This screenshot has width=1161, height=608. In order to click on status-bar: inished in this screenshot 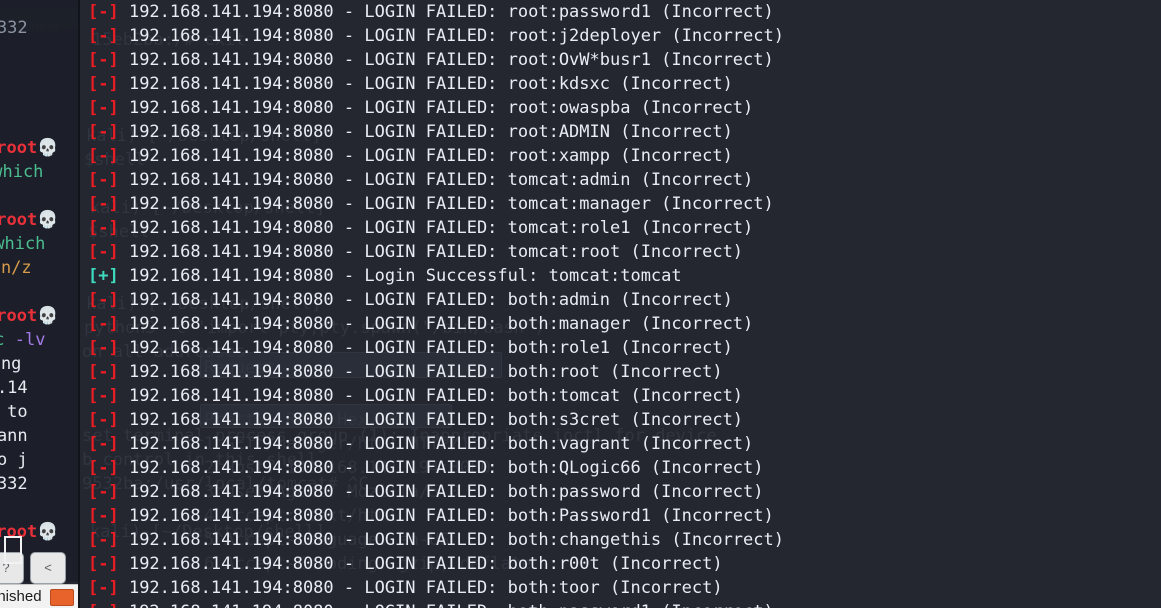, I will do `click(39, 596)`.